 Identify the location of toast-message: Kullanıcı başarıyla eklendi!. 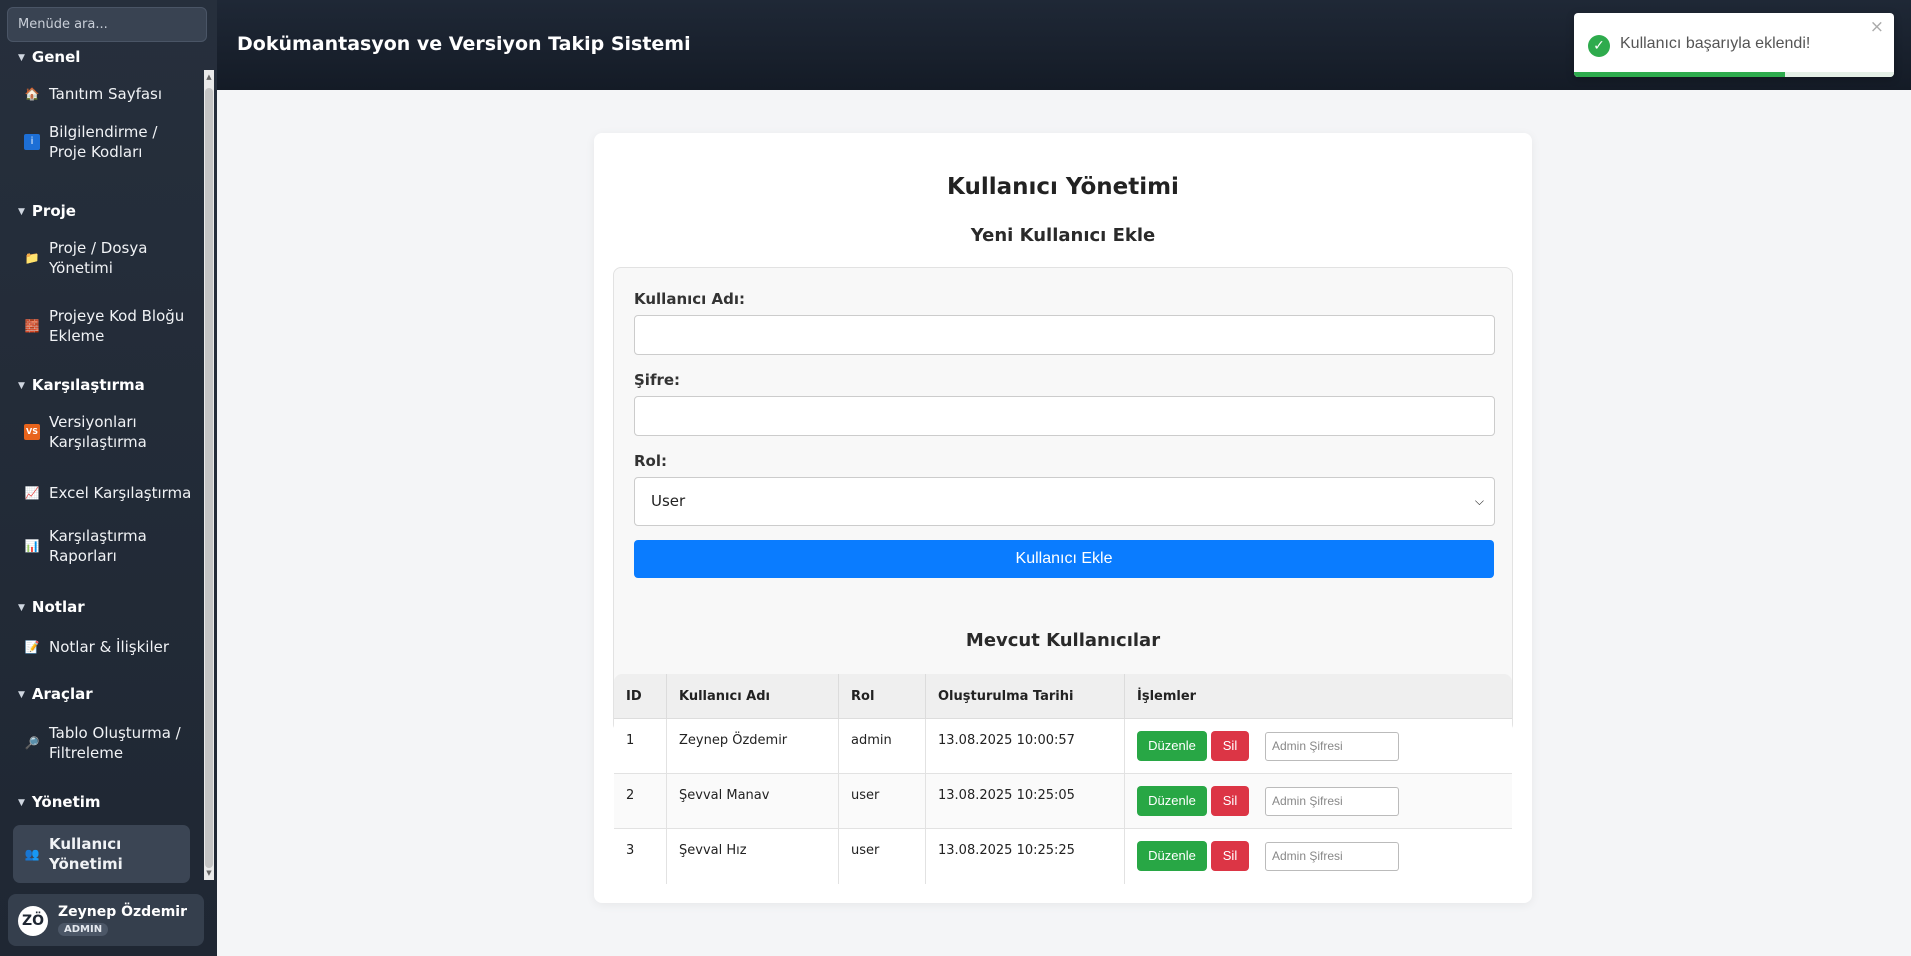
(1715, 43).